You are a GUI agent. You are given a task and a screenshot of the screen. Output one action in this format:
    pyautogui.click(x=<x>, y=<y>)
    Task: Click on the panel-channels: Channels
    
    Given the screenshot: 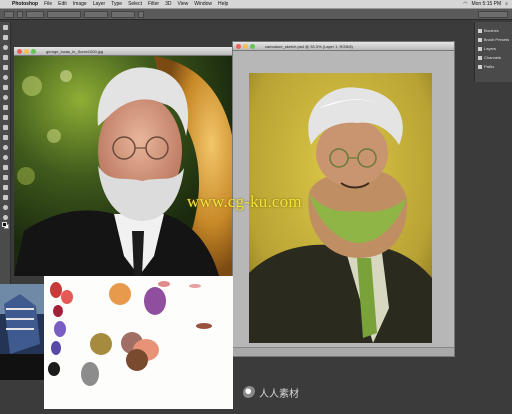 What is the action you would take?
    pyautogui.click(x=493, y=57)
    